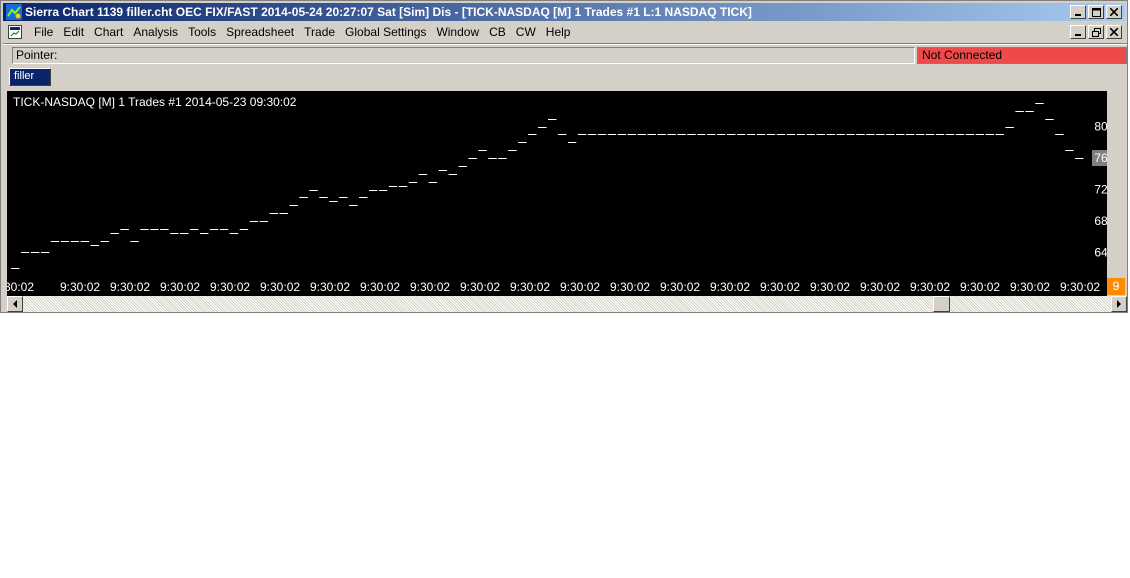 The height and width of the screenshot is (578, 1130). I want to click on corner-badge: 9, so click(1116, 286).